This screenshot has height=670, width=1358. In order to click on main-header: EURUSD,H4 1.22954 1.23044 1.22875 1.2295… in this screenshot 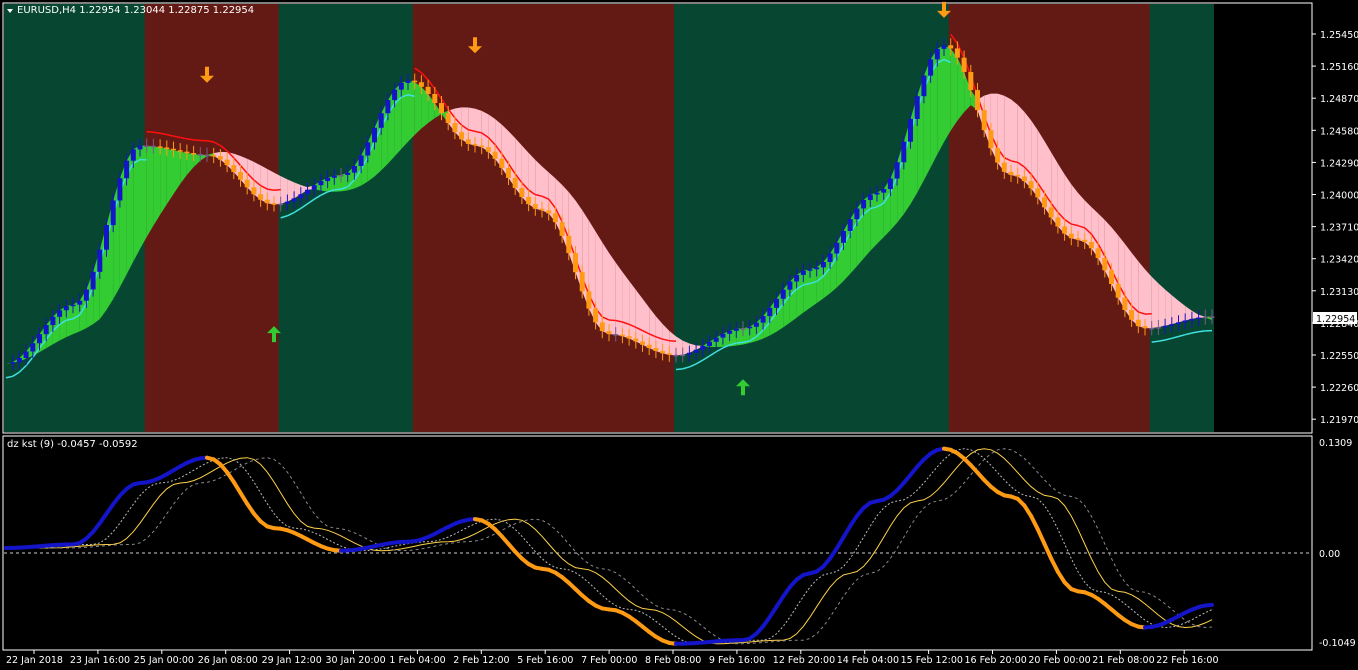, I will do `click(130, 10)`.